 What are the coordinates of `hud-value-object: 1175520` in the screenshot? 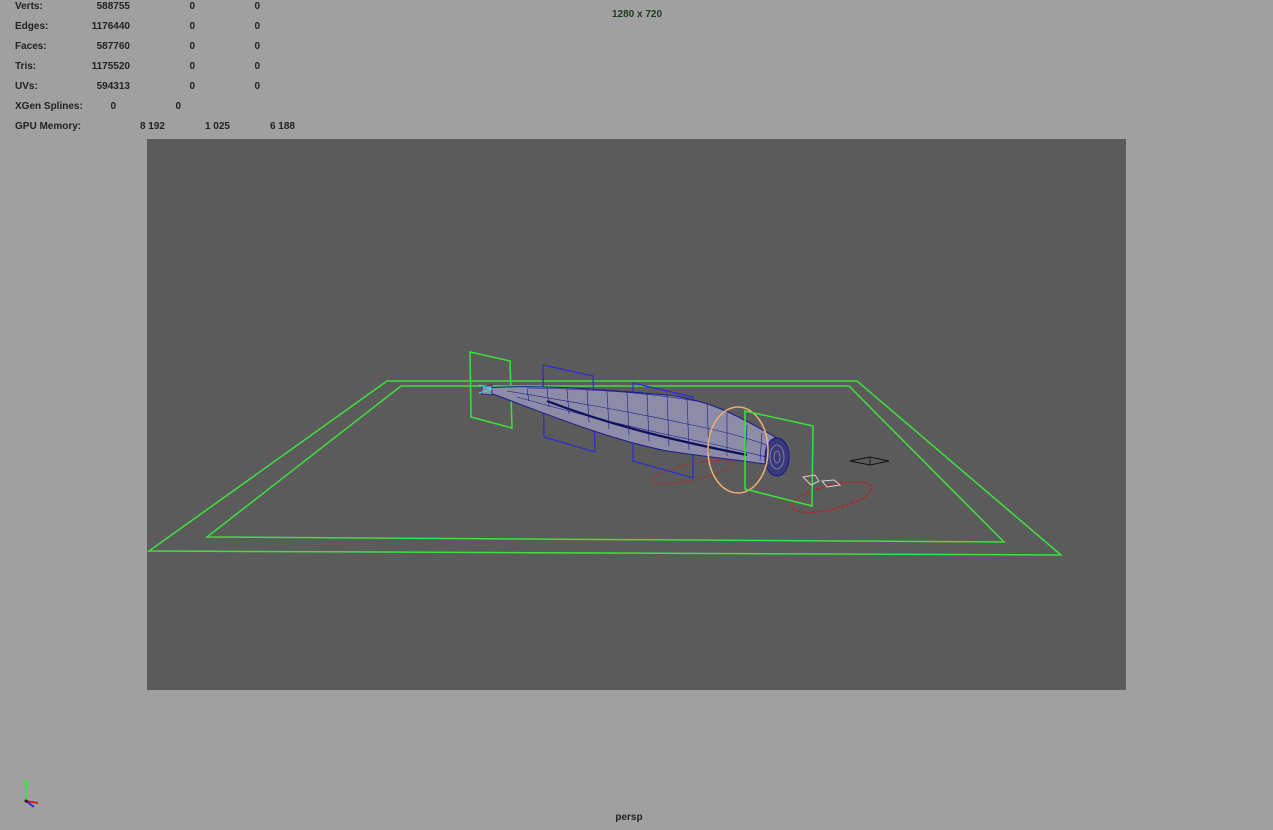 It's located at (110, 66).